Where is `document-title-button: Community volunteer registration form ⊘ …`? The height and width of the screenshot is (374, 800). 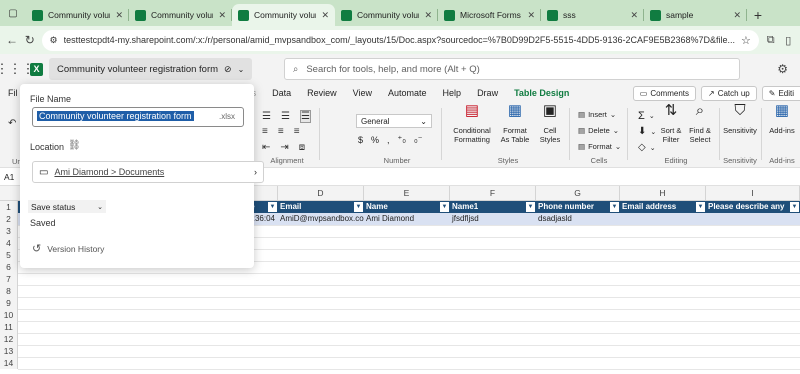
document-title-button: Community volunteer registration form ⊘ … is located at coordinates (151, 69).